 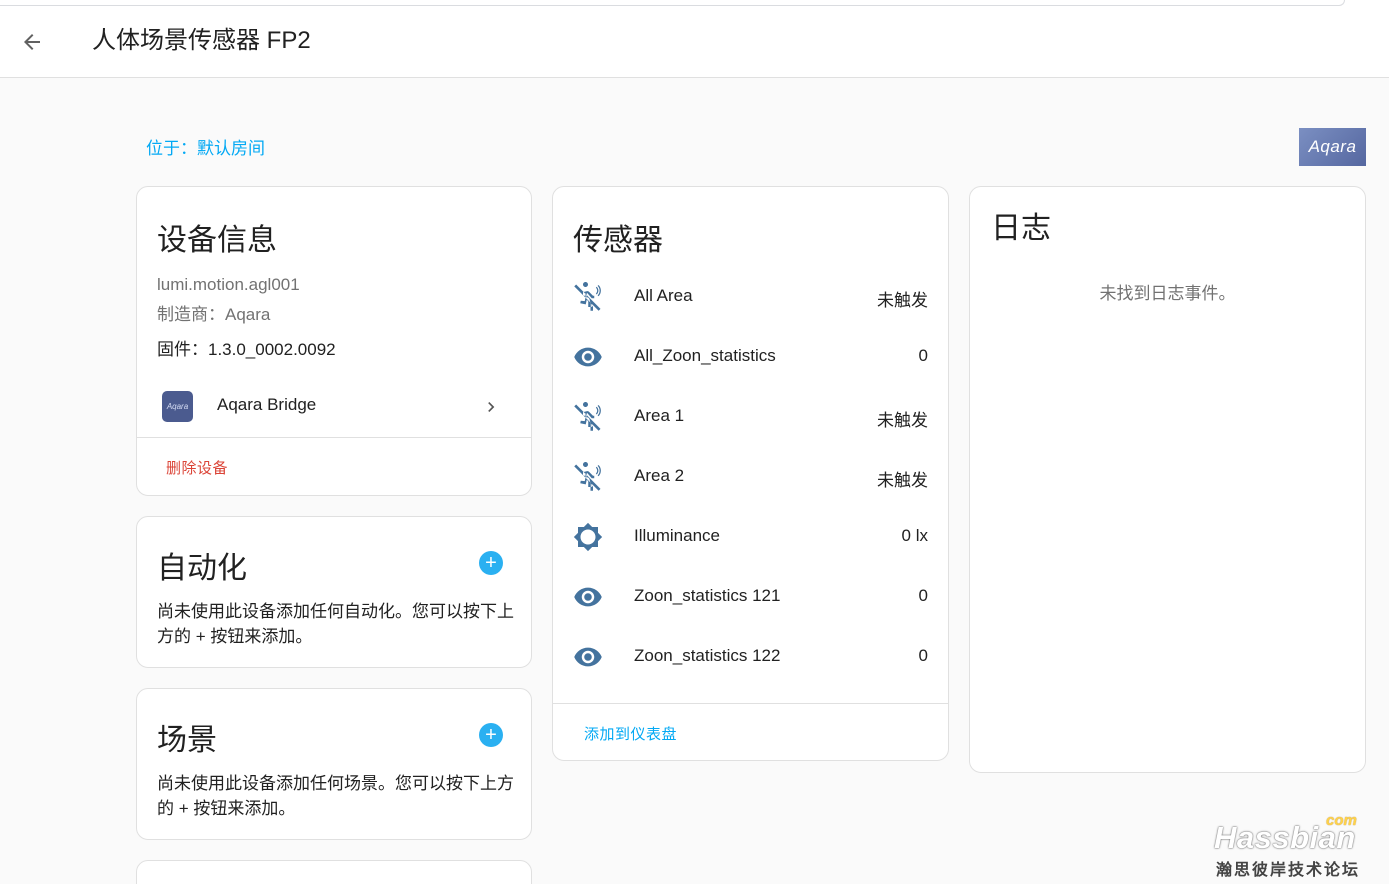 What do you see at coordinates (1285, 837) in the screenshot?
I see `watermark-main: Hassbian` at bounding box center [1285, 837].